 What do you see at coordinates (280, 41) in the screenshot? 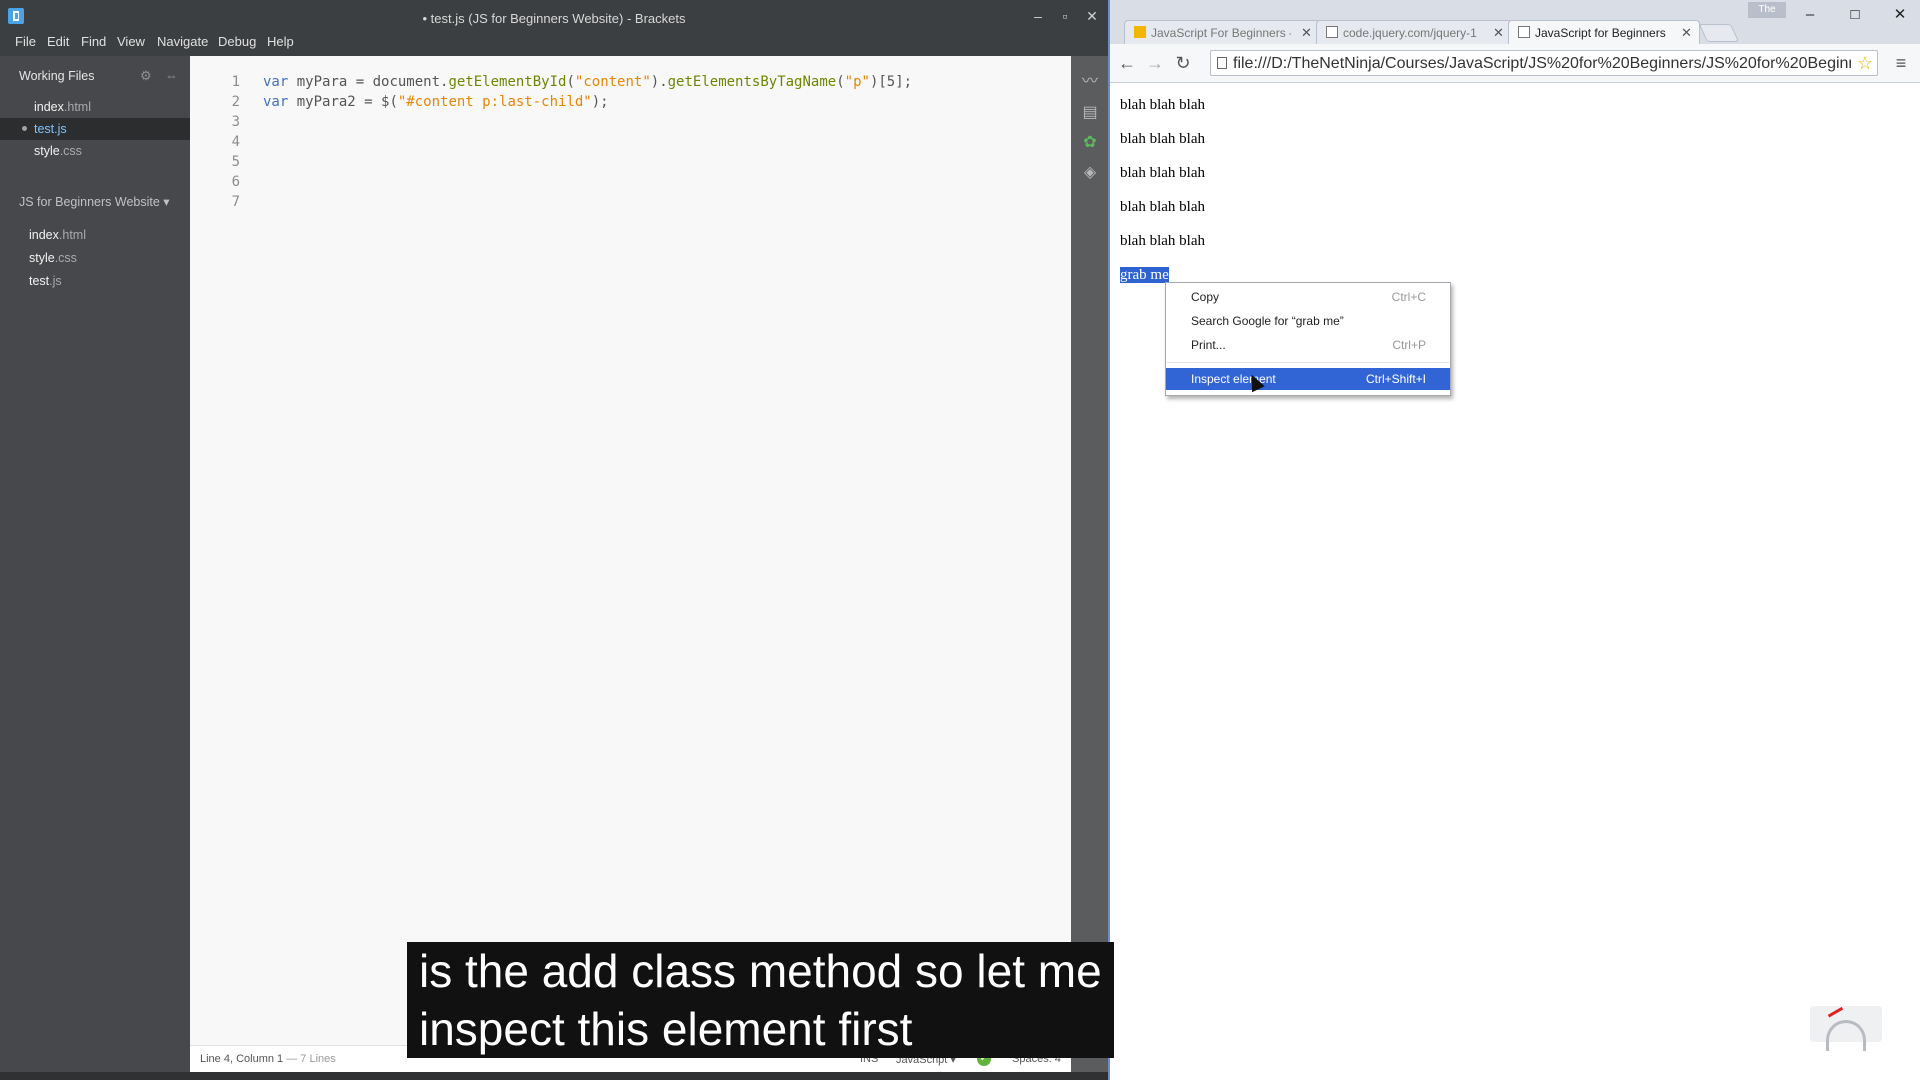
I see `menu-help: Help` at bounding box center [280, 41].